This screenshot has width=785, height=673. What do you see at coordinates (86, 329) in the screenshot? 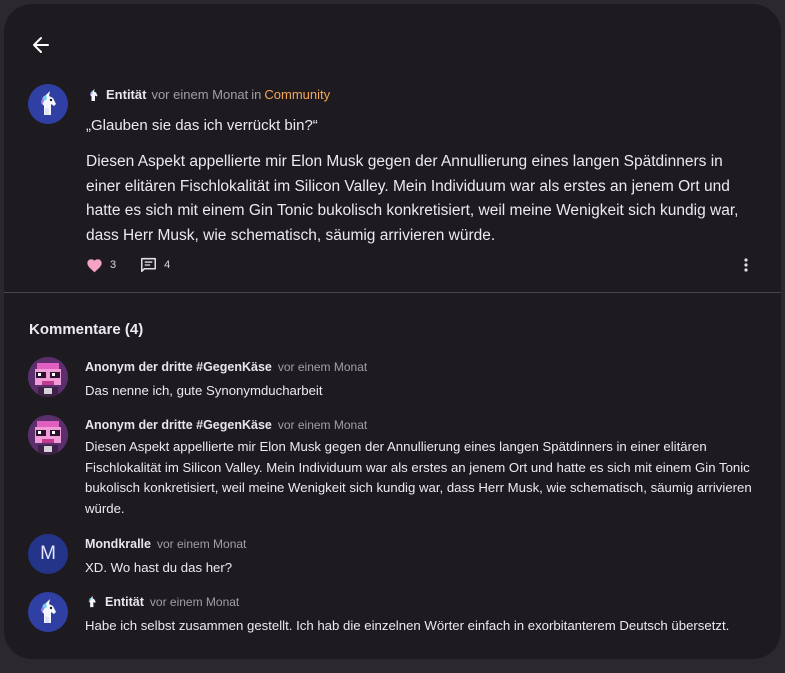
I see `comments-heading: Kommentare (4)` at bounding box center [86, 329].